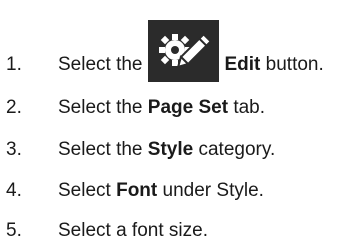  I want to click on step-4: 4. Select Font under Style., so click(132, 191).